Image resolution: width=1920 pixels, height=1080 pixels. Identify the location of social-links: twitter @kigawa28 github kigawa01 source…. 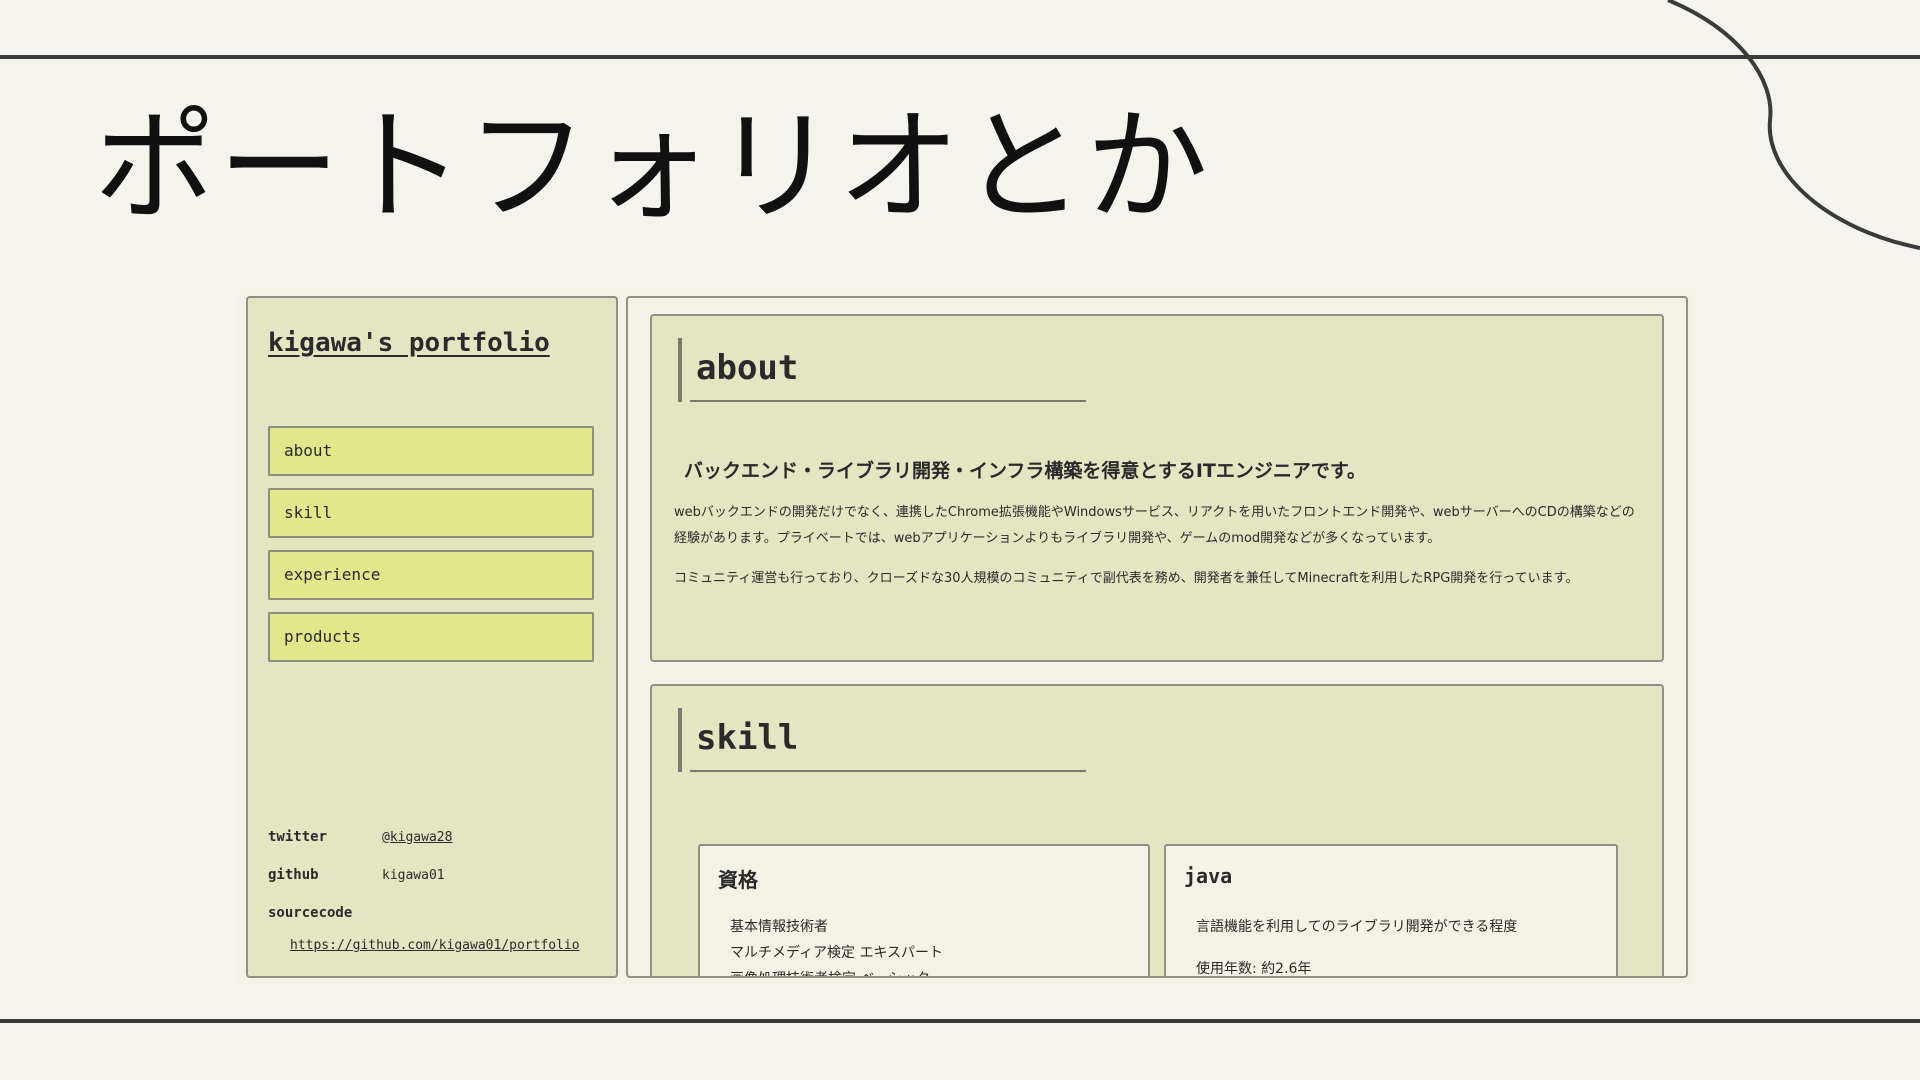
(438, 885).